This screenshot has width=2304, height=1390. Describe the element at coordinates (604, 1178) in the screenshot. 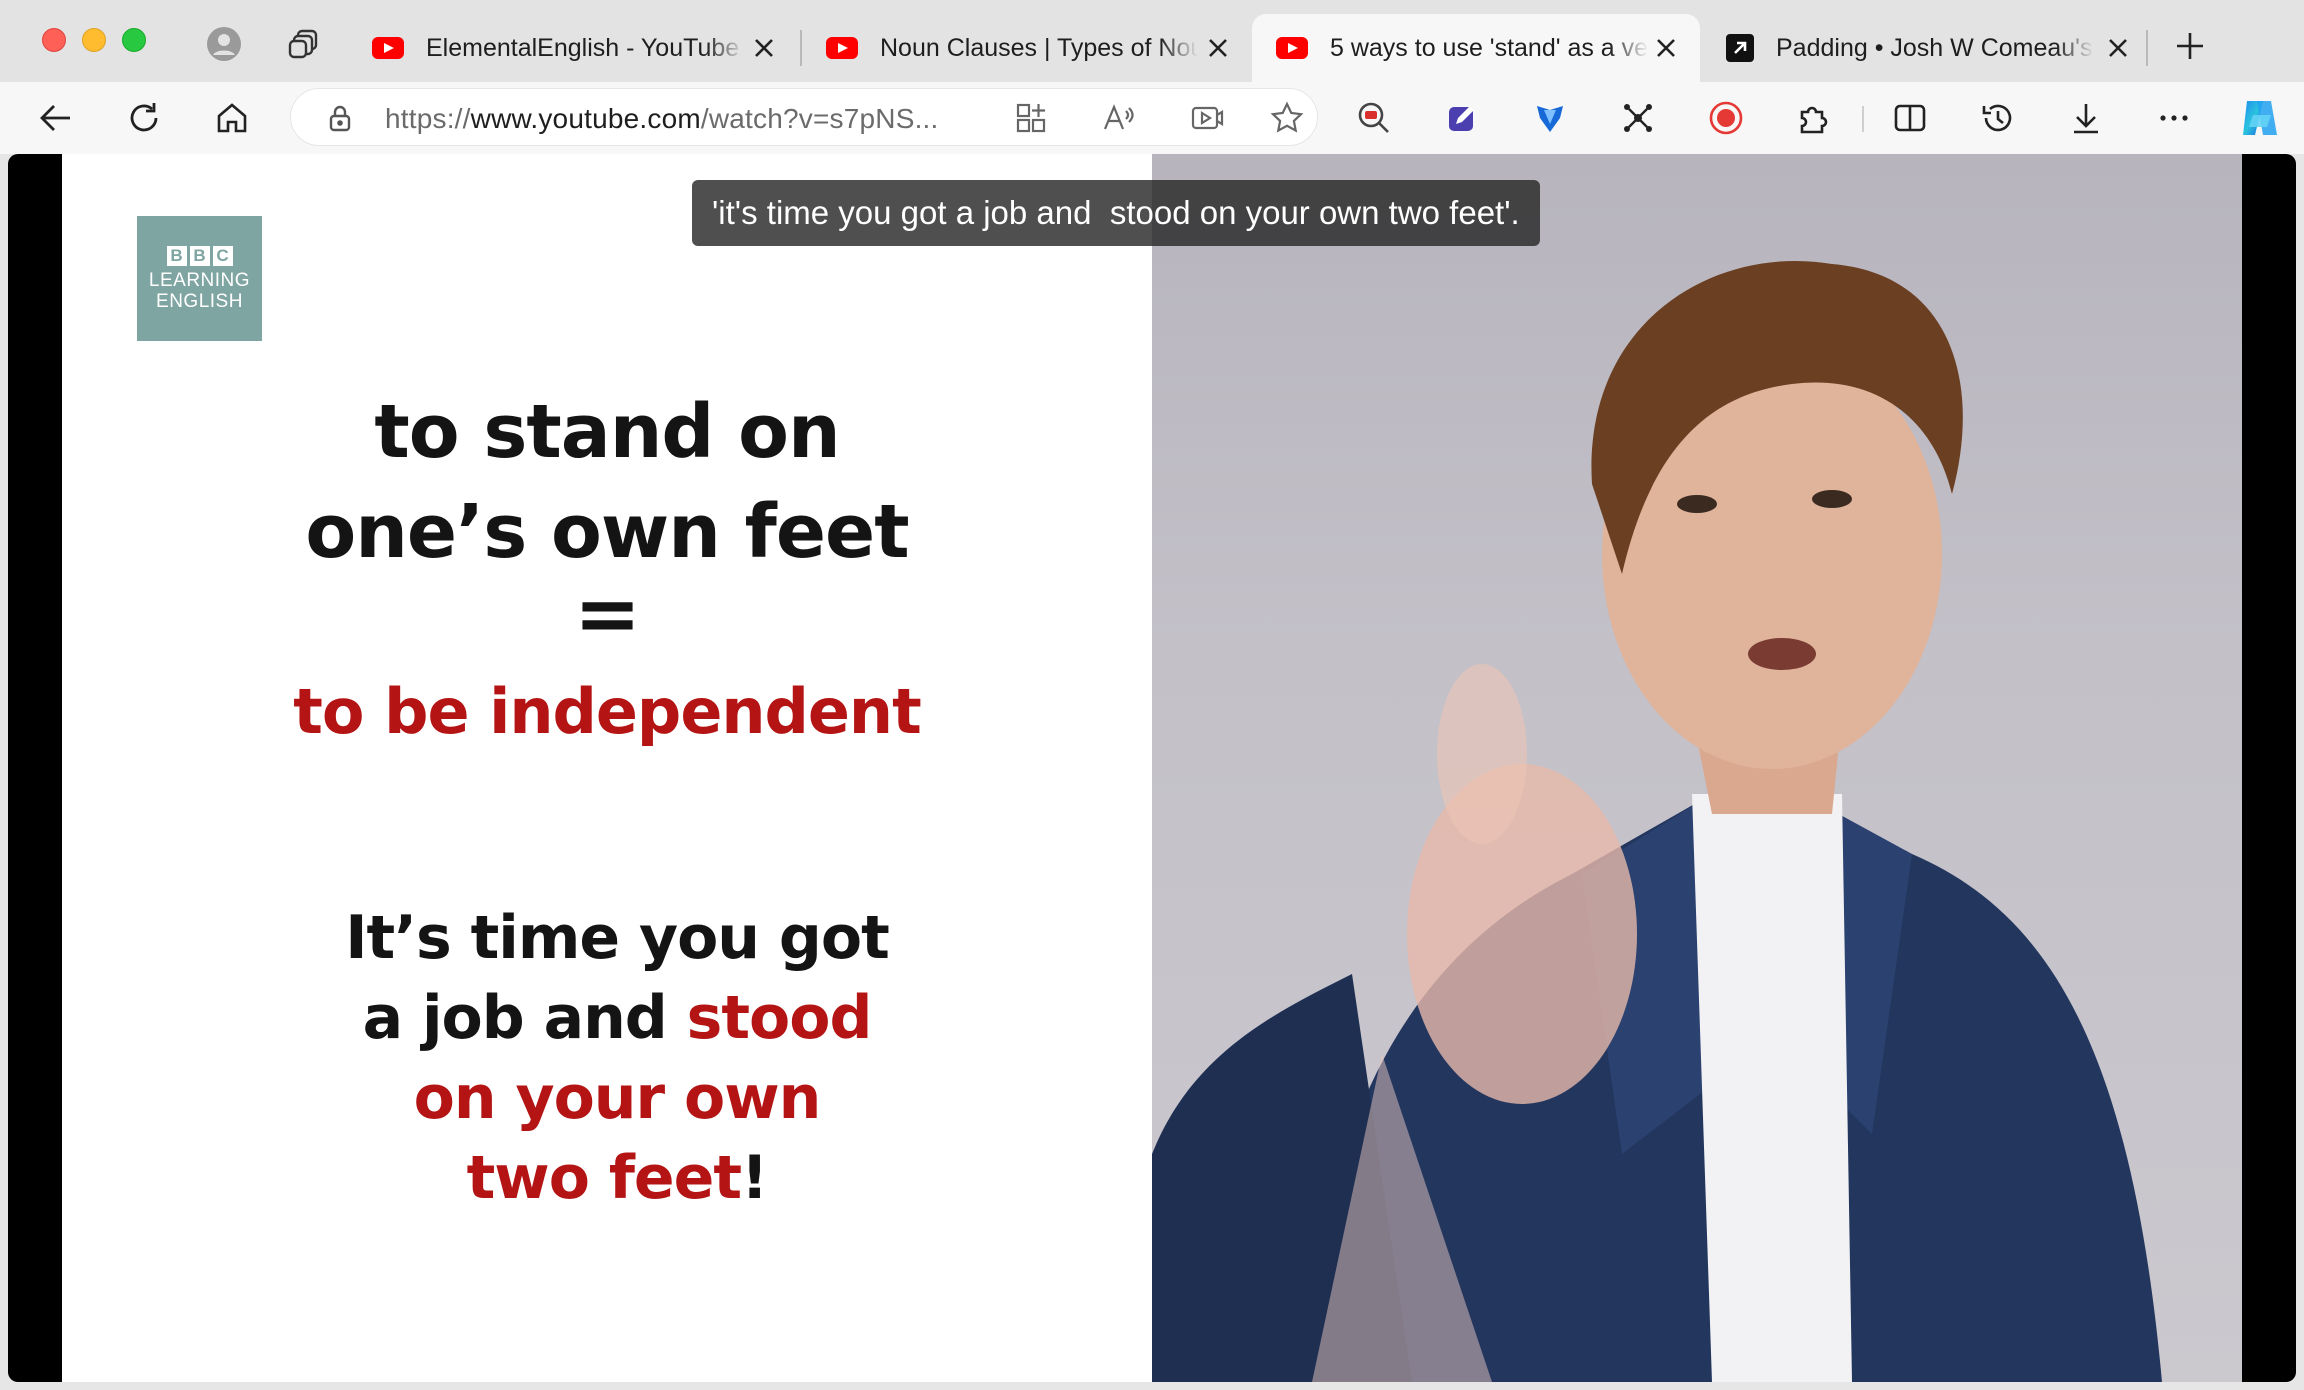

I see `example-highlight: two feet` at that location.